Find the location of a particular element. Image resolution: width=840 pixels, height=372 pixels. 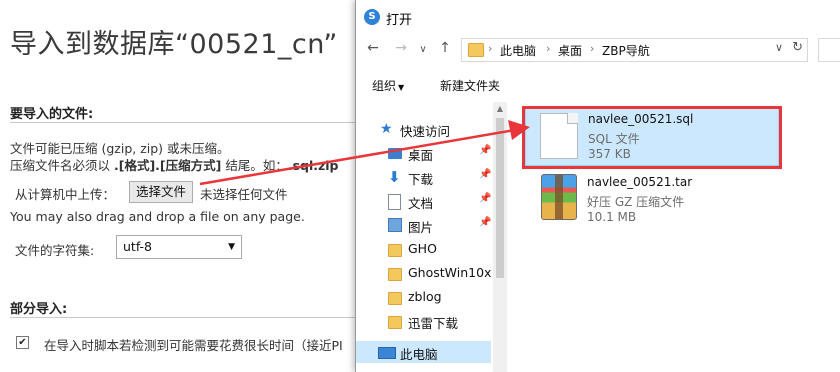

annotation-arrow-line is located at coordinates (357, 157).